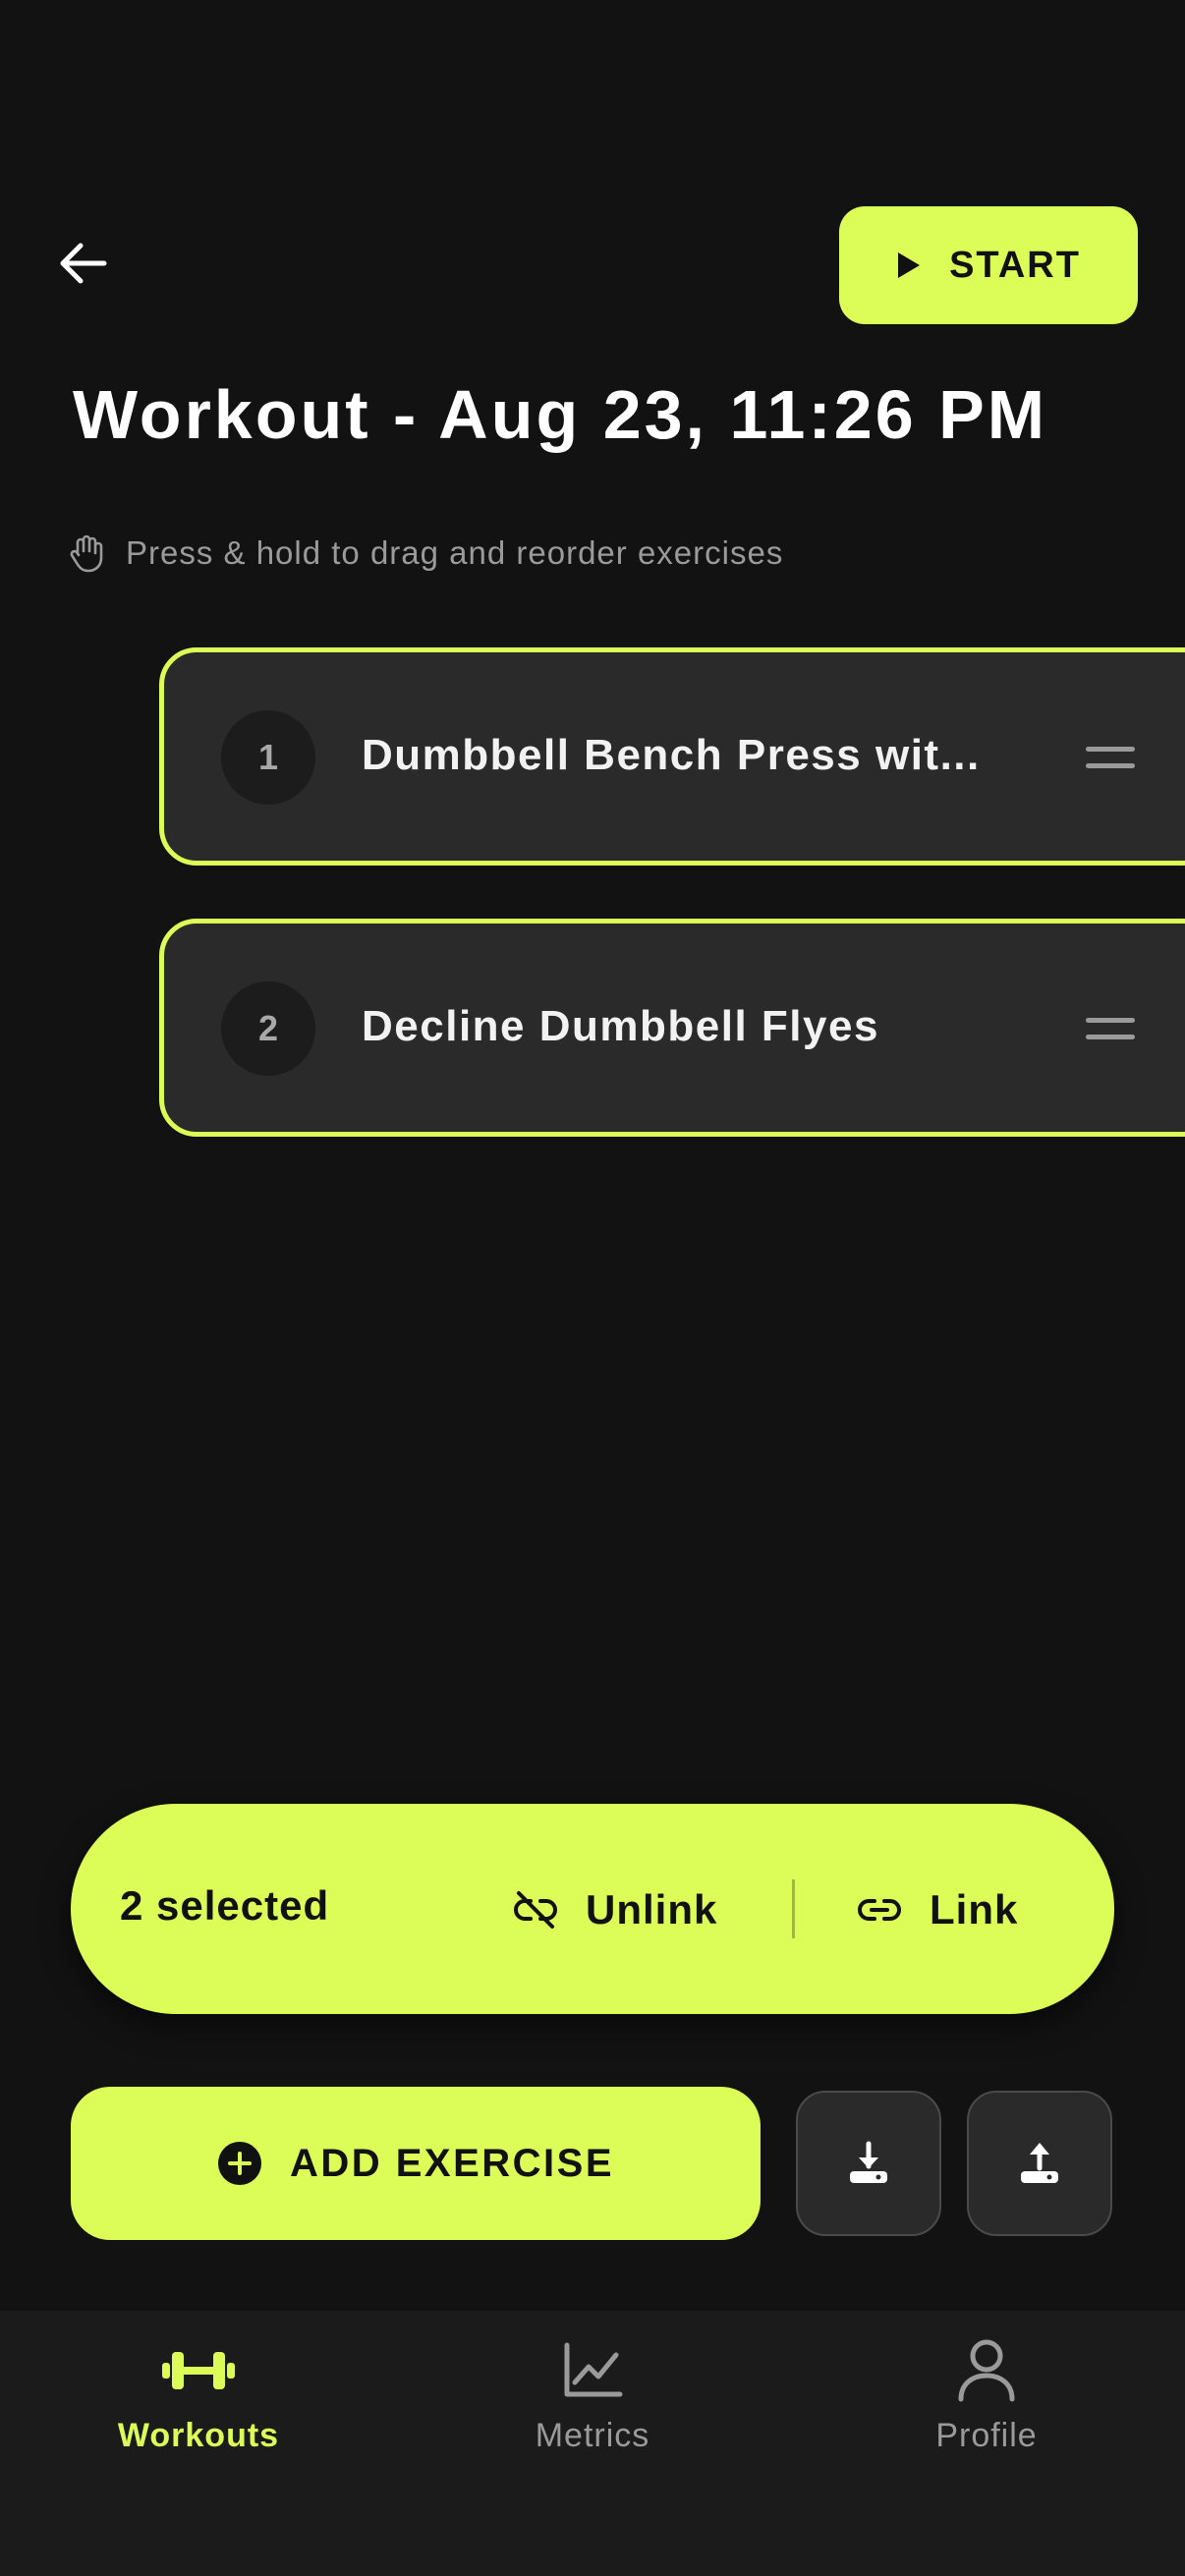 This screenshot has width=1185, height=2576. I want to click on add-exercise-button: ADD EXERCISE, so click(416, 2163).